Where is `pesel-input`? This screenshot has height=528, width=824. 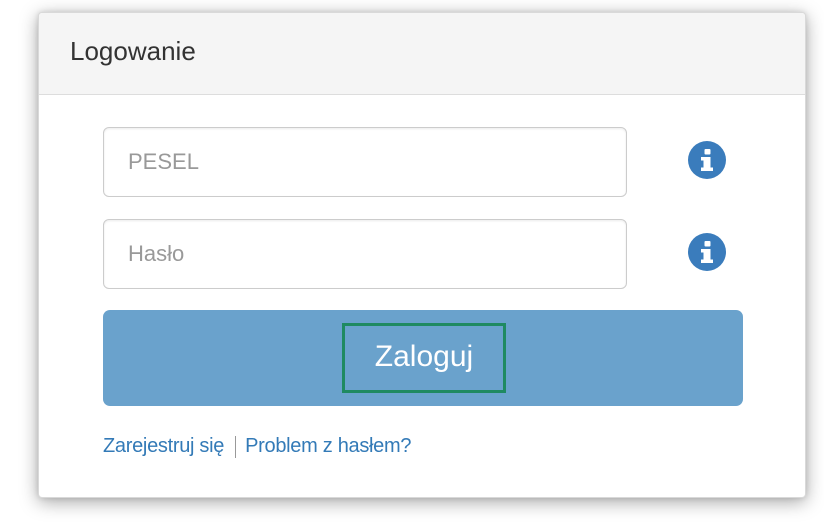
pesel-input is located at coordinates (365, 162).